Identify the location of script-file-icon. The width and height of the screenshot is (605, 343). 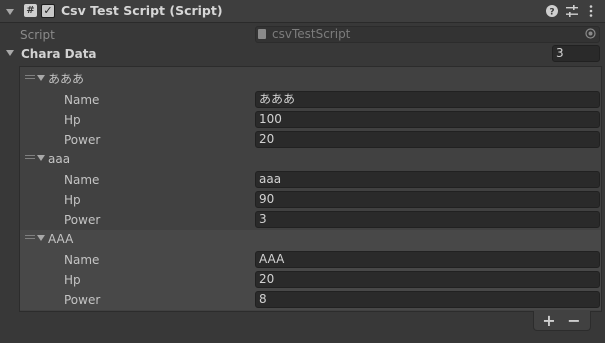
(262, 34).